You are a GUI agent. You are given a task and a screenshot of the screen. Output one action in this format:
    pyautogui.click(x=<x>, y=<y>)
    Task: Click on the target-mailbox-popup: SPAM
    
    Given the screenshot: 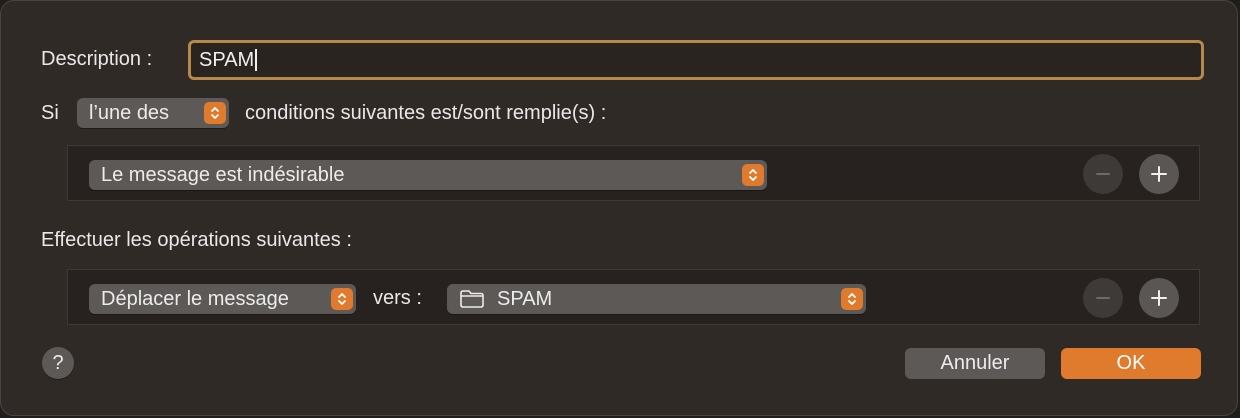 What is the action you would take?
    pyautogui.click(x=656, y=299)
    